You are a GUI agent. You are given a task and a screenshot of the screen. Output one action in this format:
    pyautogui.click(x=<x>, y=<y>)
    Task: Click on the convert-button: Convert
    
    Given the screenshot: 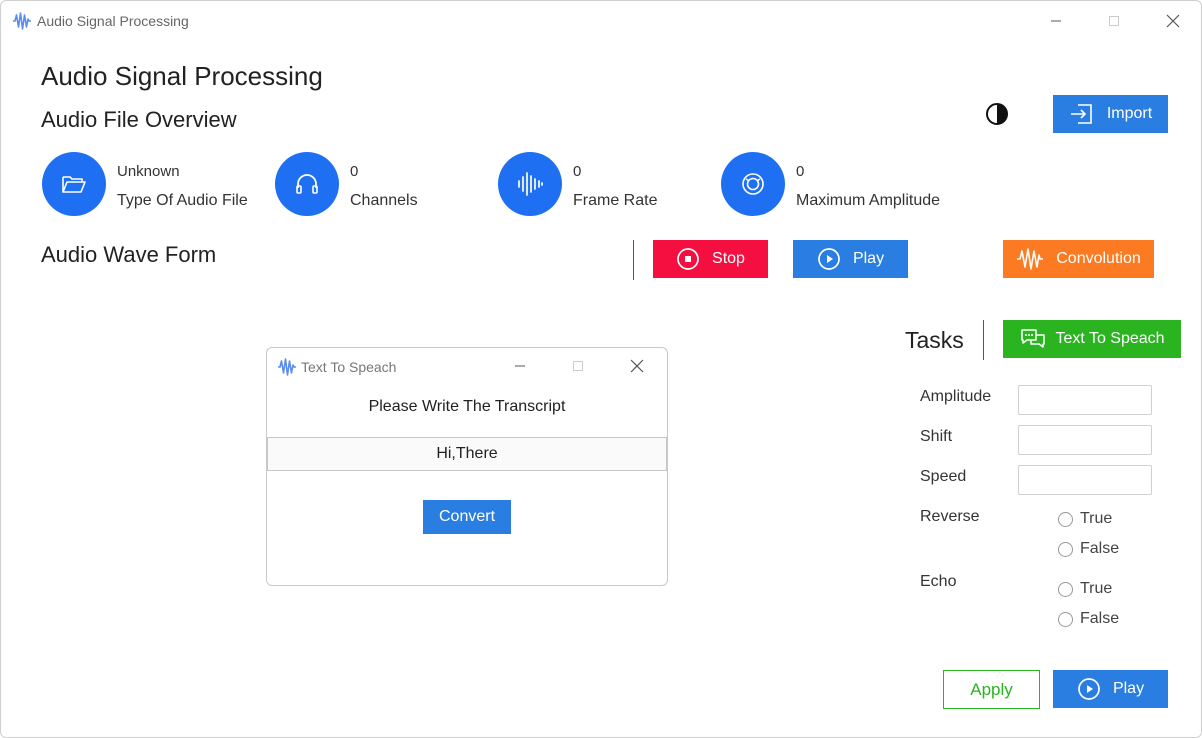 What is the action you would take?
    pyautogui.click(x=467, y=517)
    